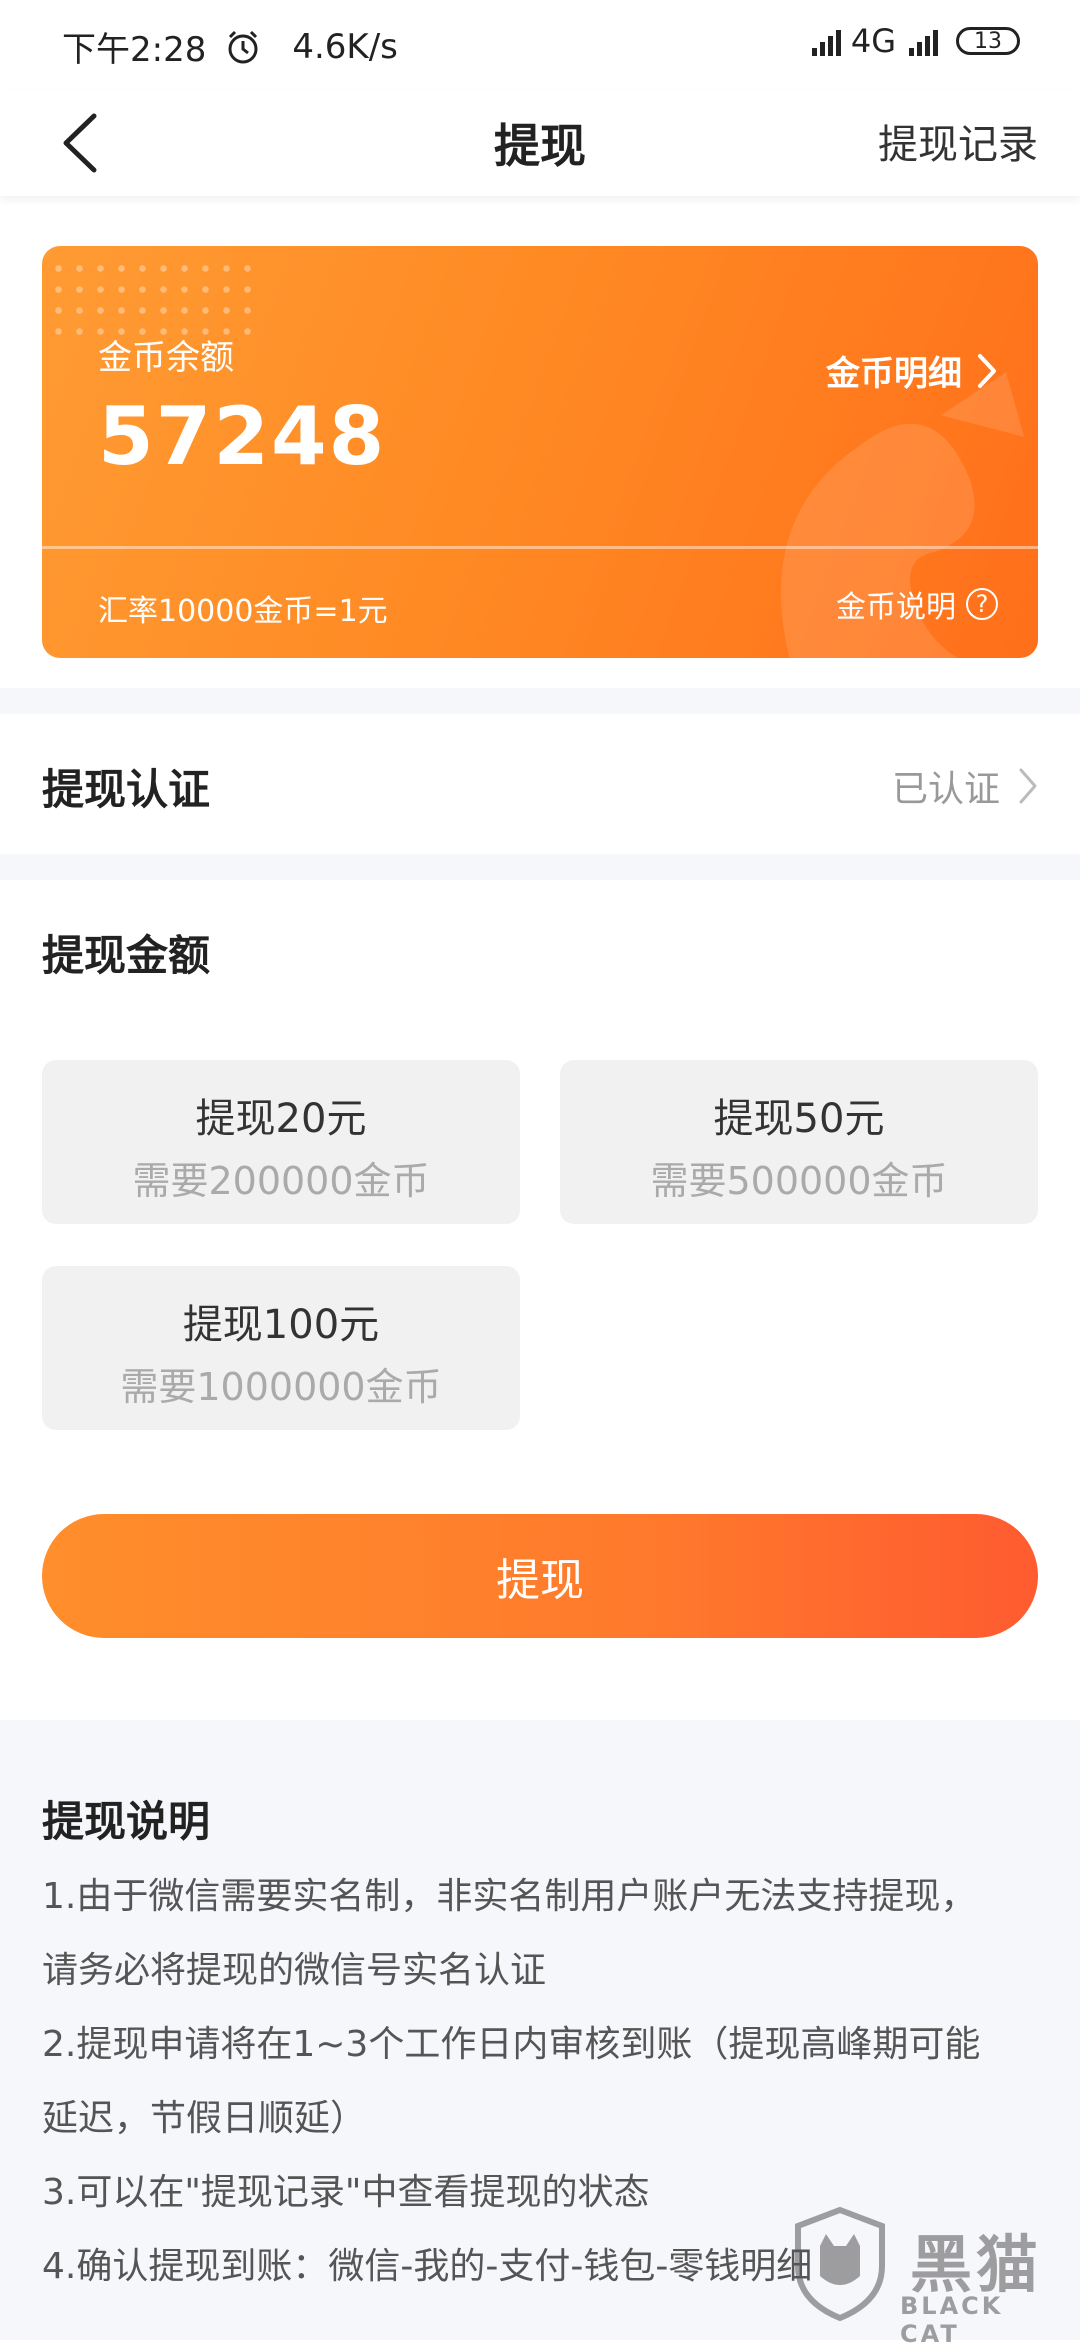 Image resolution: width=1080 pixels, height=2348 pixels. What do you see at coordinates (540, 547) in the screenshot?
I see `card-divider` at bounding box center [540, 547].